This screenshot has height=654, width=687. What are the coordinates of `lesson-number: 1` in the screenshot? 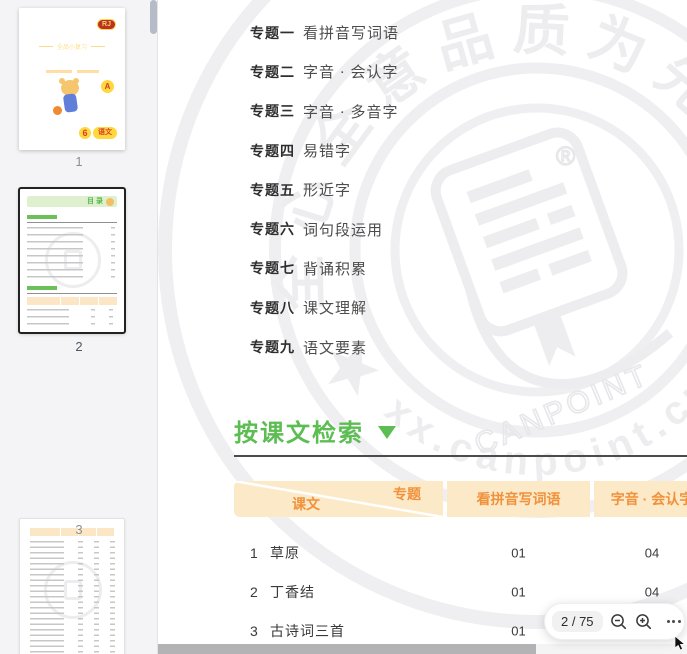 It's located at (254, 552).